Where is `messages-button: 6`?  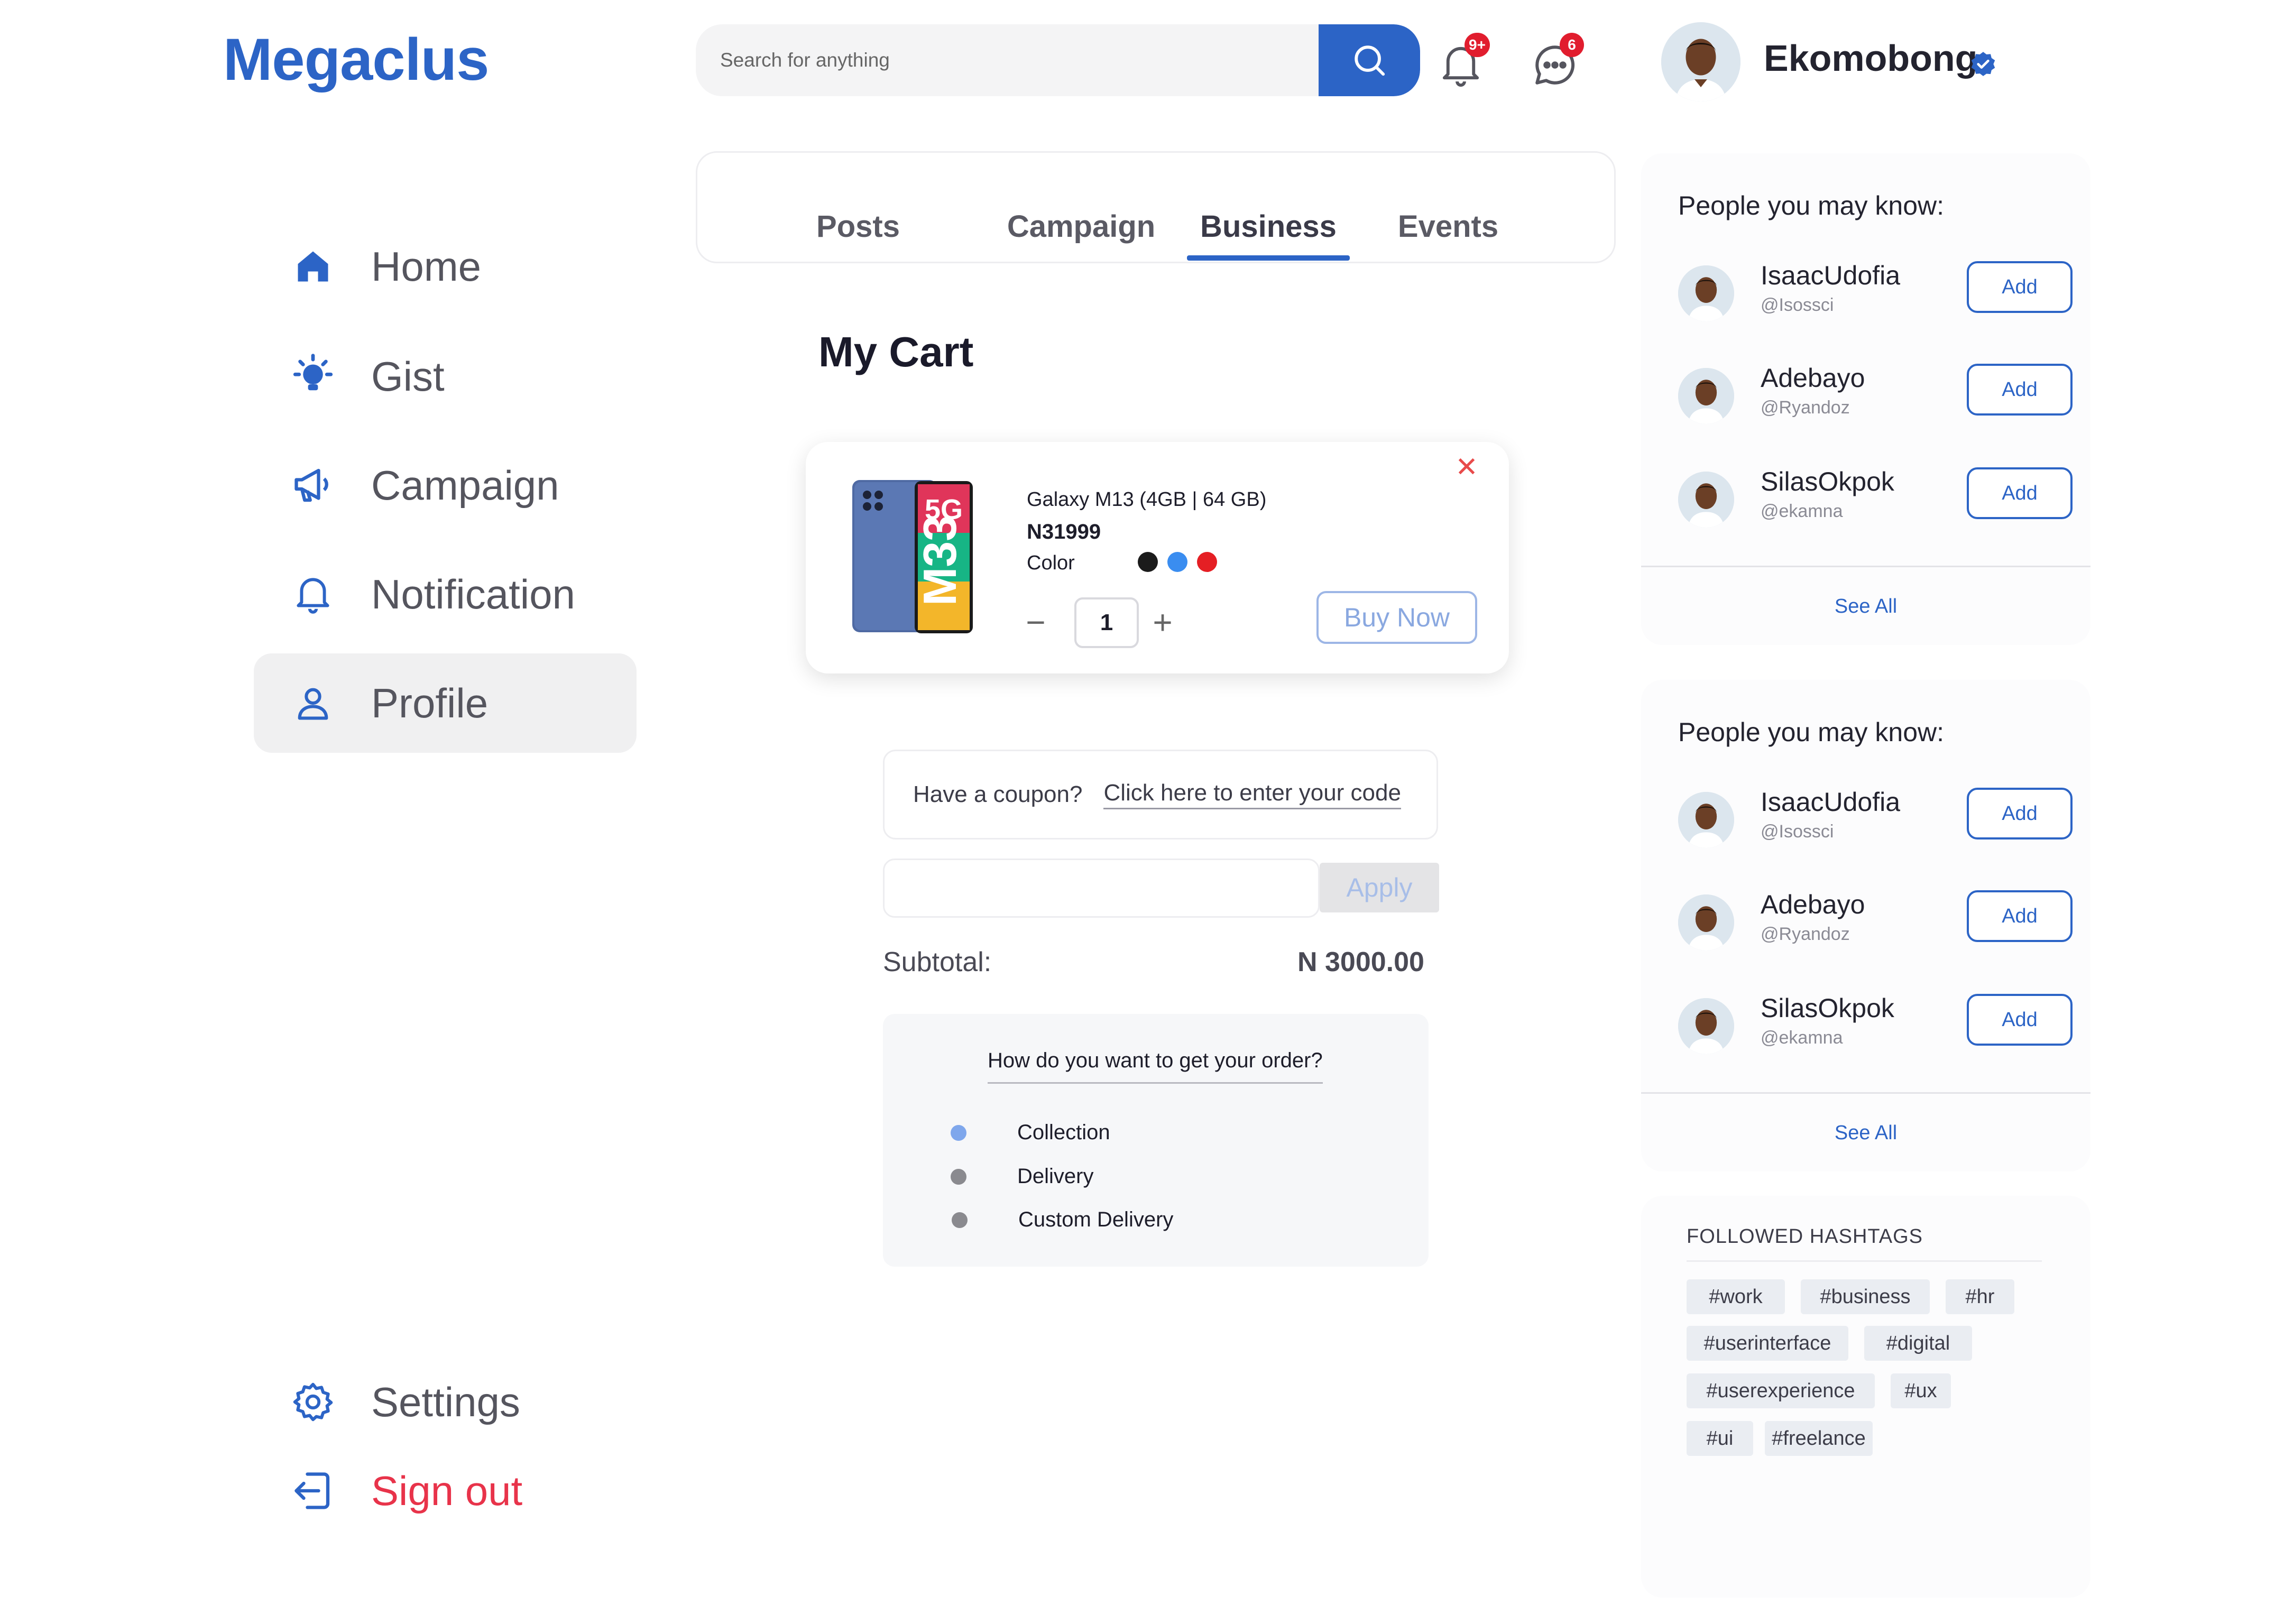
messages-button: 6 is located at coordinates (1555, 63).